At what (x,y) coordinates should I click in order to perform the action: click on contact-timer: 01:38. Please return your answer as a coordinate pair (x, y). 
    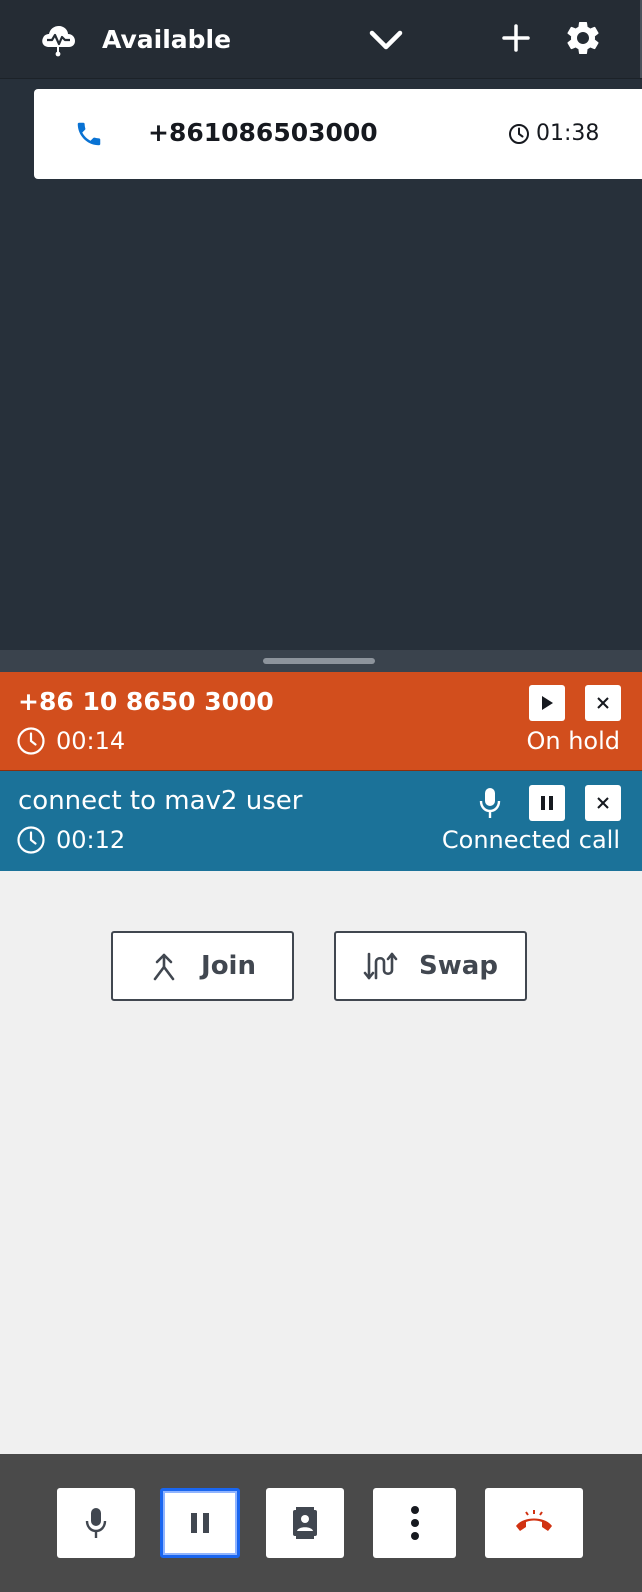
    Looking at the image, I should click on (553, 134).